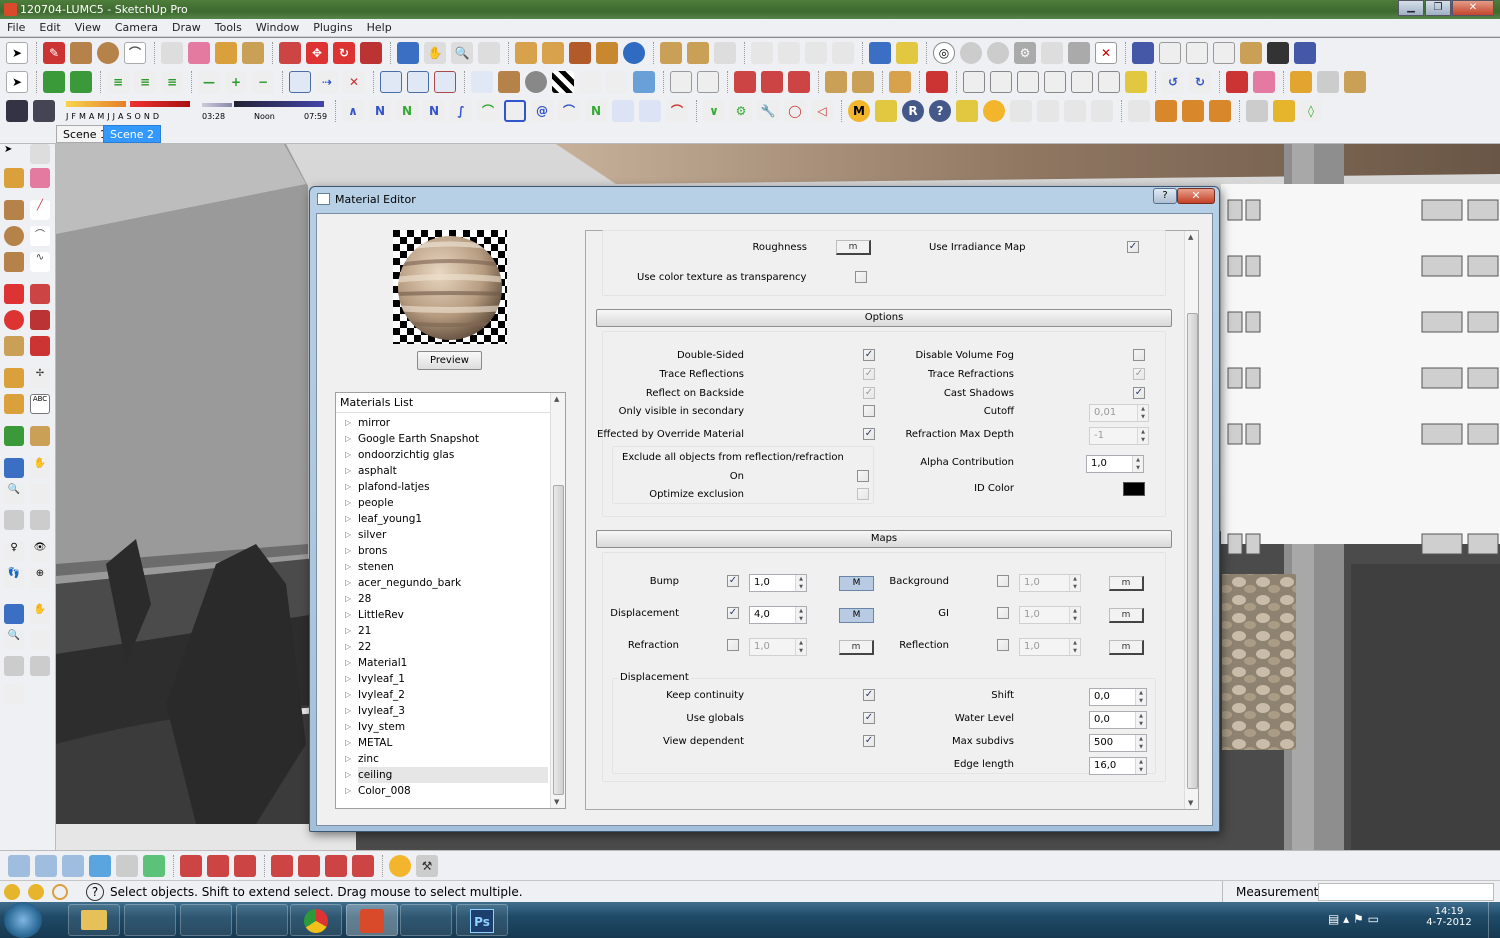 The image size is (1500, 938). I want to click on use-globals-checkbox: ✓, so click(869, 718).